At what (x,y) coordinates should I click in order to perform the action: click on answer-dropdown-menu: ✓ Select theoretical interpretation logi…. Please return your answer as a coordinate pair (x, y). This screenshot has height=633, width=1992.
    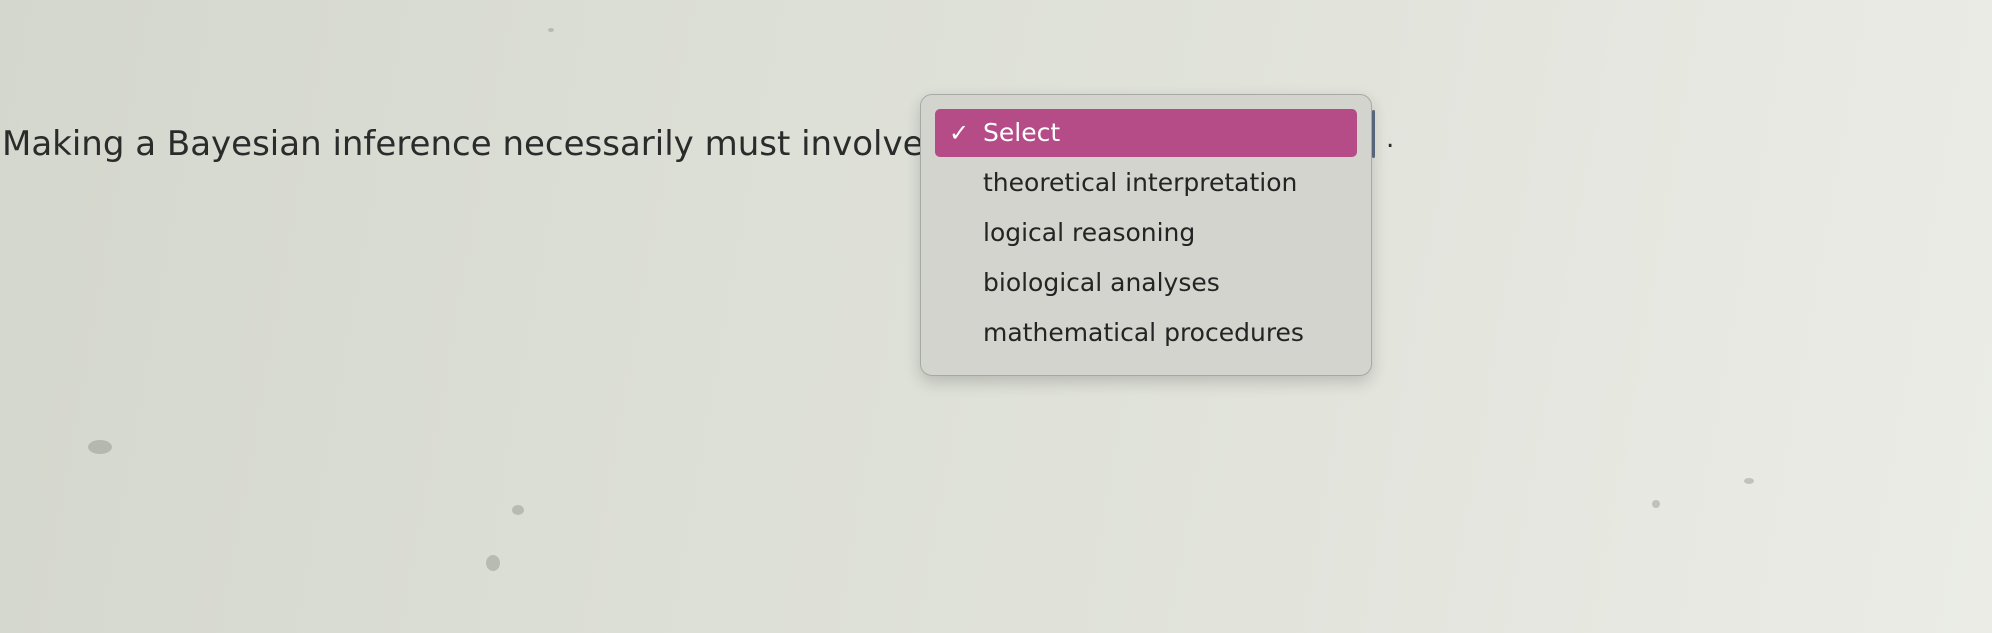
    Looking at the image, I should click on (1146, 235).